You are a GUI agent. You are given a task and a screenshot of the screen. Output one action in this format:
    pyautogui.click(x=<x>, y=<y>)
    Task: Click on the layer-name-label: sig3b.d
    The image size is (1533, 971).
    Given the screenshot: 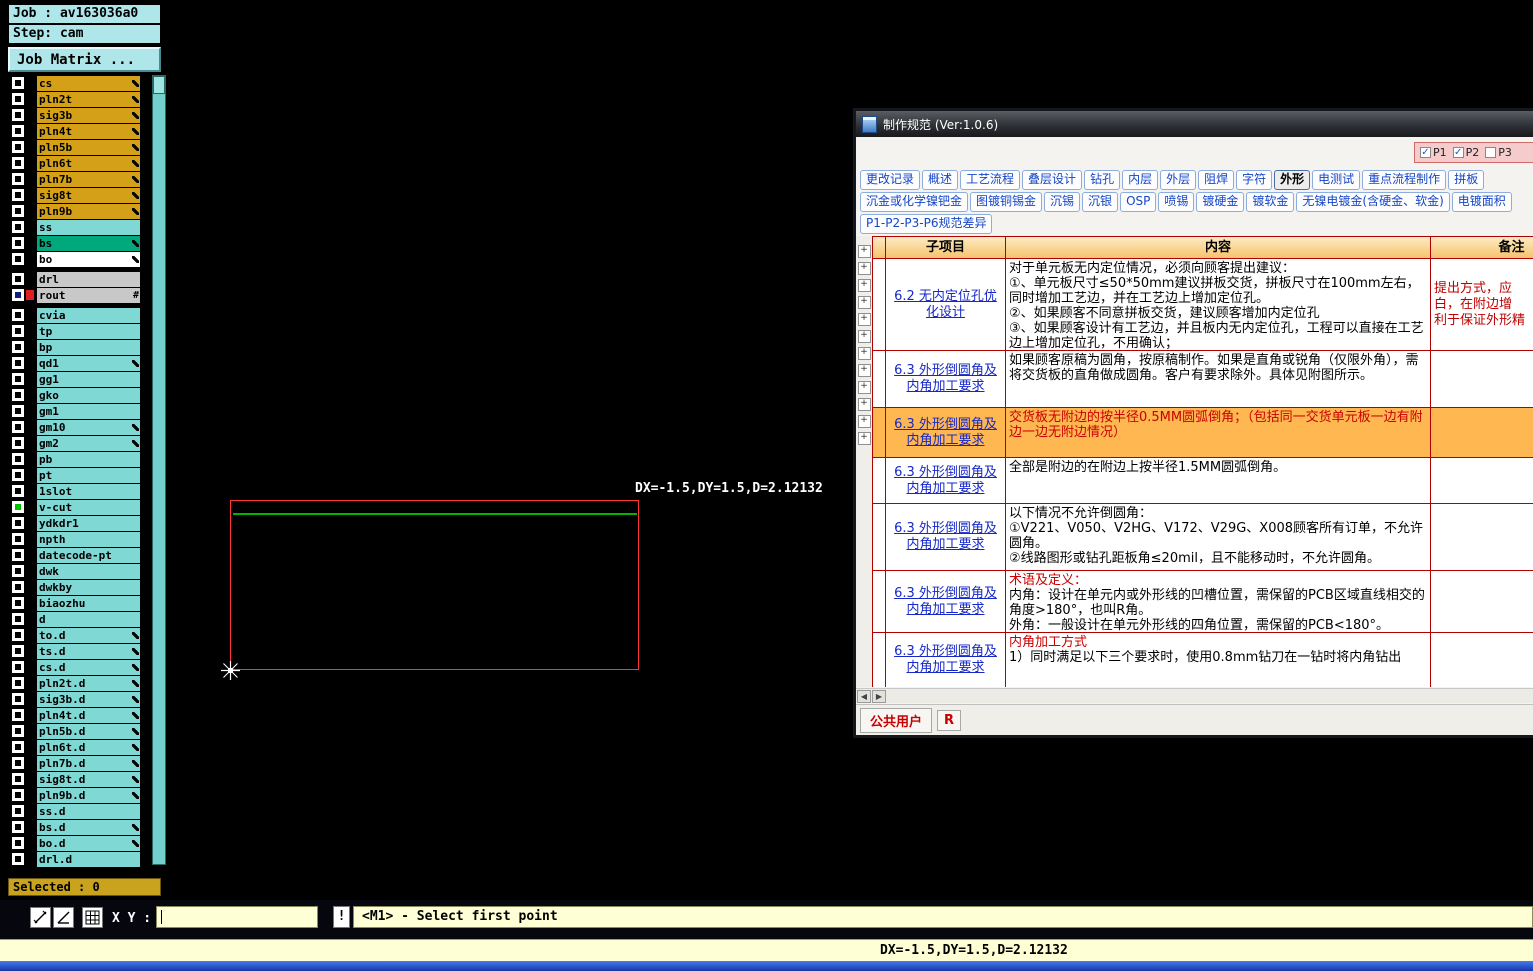 What is the action you would take?
    pyautogui.click(x=88, y=699)
    